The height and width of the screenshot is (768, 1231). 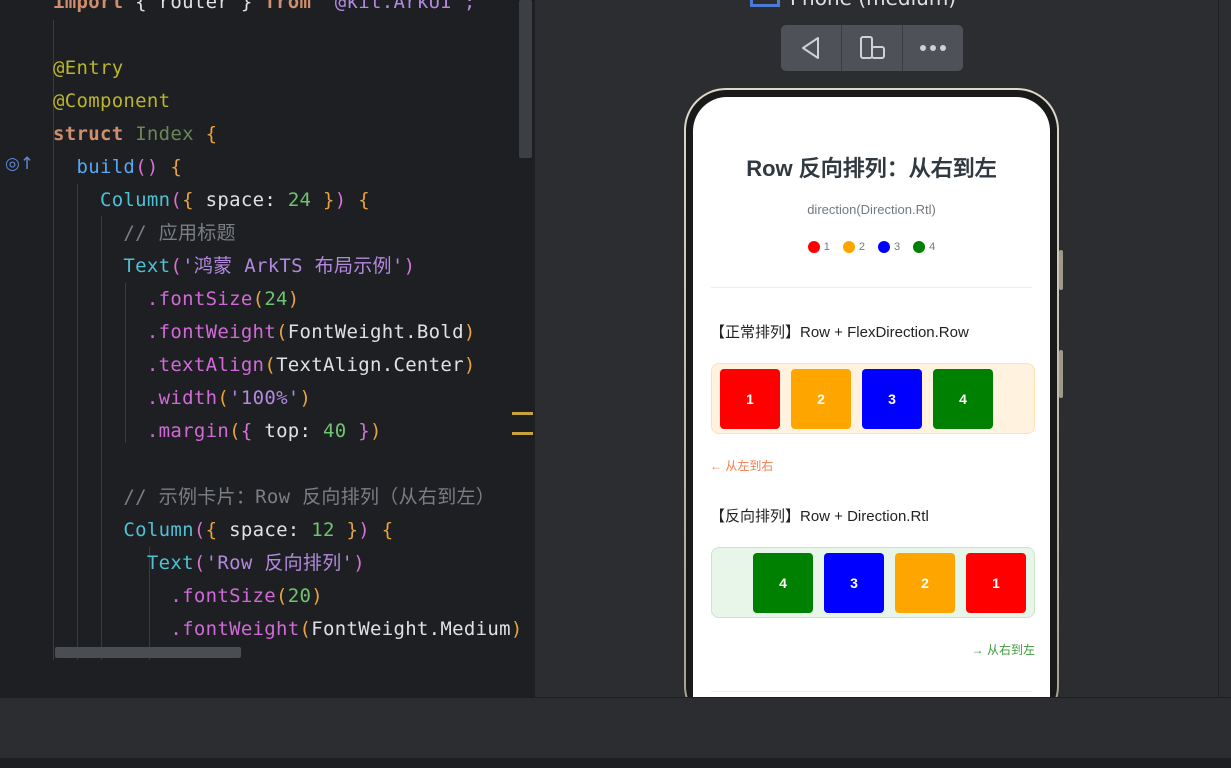 I want to click on code-token: Text, so click(x=123, y=563).